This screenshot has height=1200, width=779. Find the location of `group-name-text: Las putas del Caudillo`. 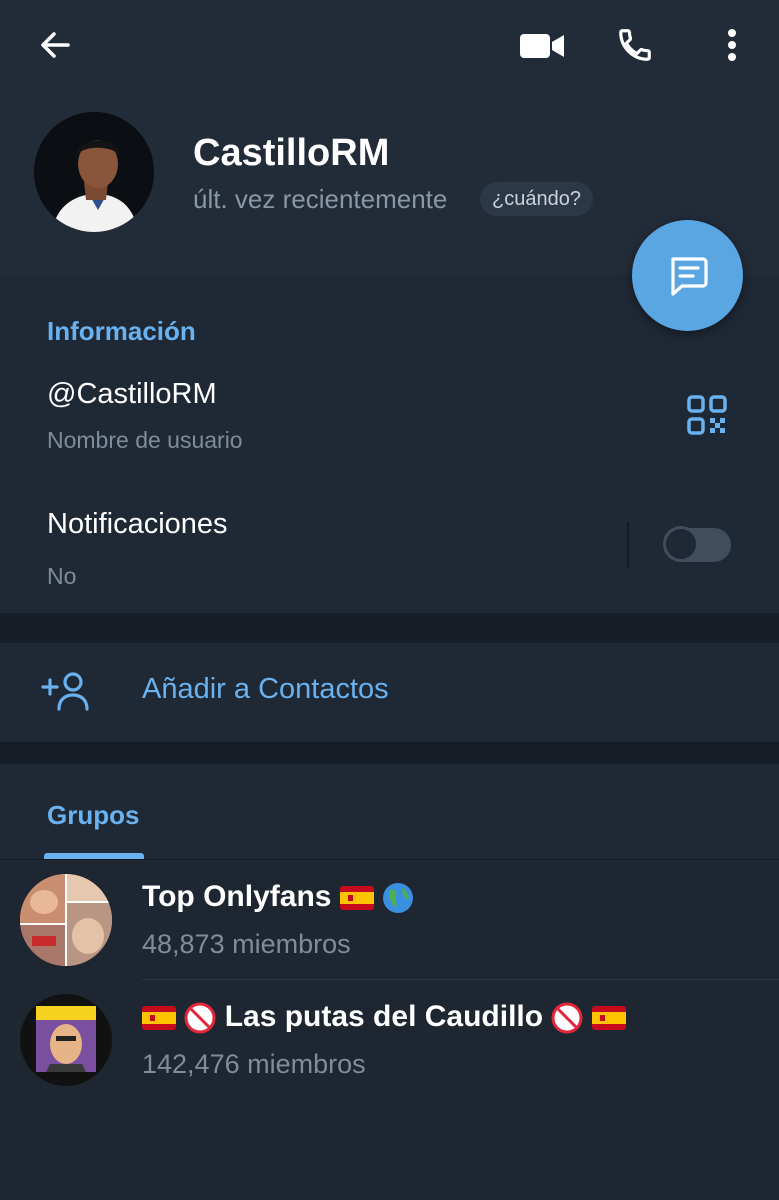

group-name-text: Las putas del Caudillo is located at coordinates (384, 1016).